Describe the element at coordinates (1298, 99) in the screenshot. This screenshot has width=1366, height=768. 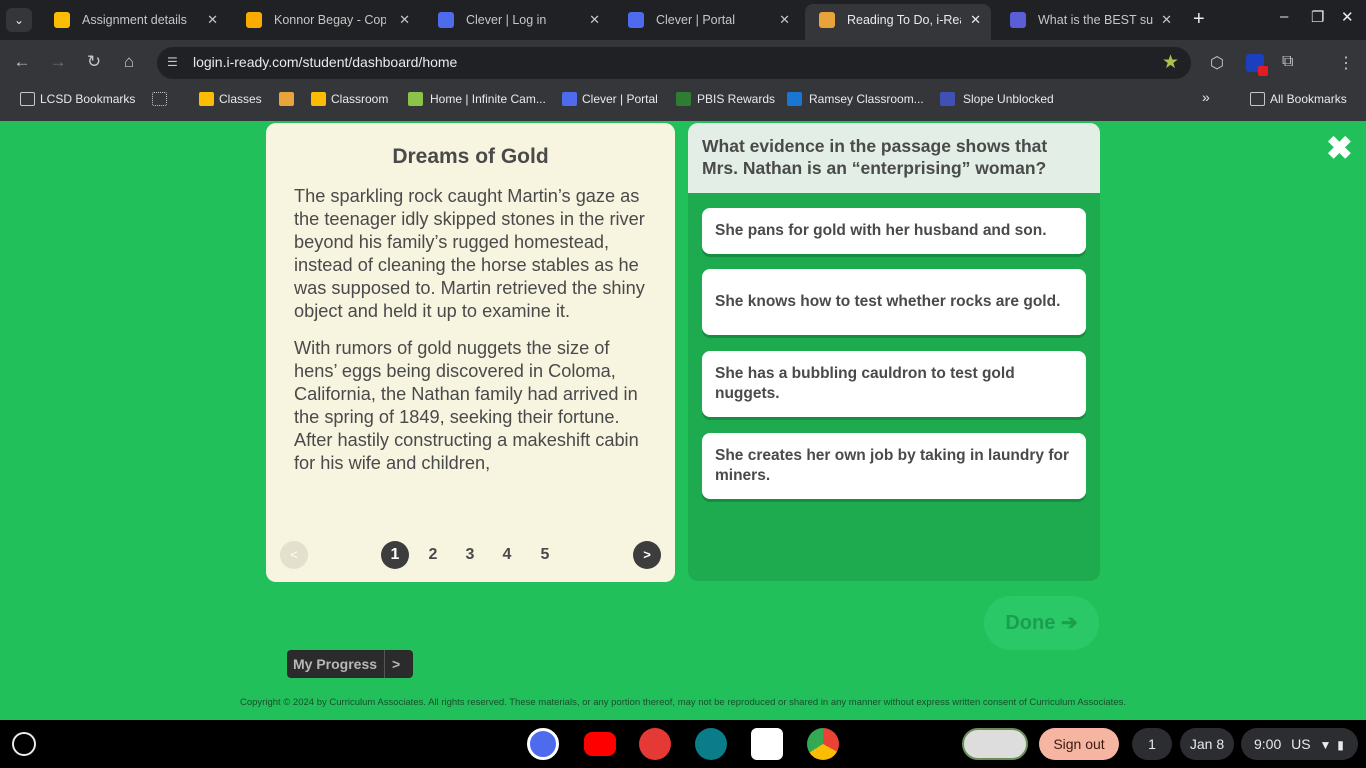
I see `all-bookmarks: All Bookmarks` at that location.